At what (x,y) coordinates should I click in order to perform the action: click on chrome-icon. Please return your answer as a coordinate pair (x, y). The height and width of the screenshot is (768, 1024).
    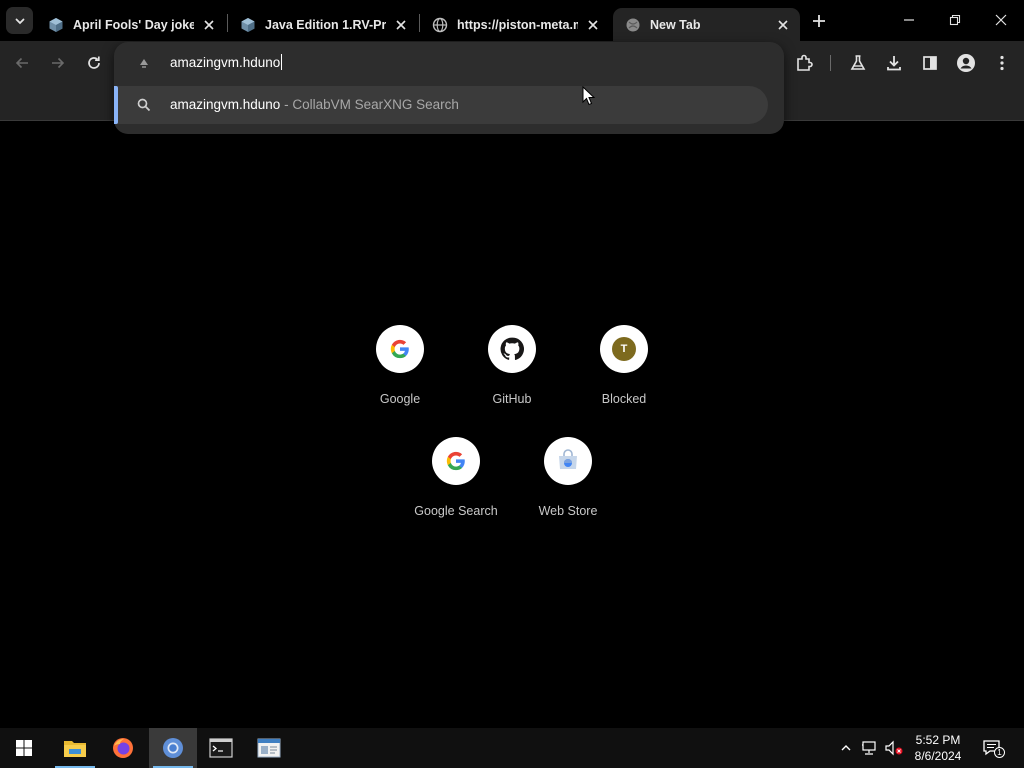
    Looking at the image, I should click on (173, 748).